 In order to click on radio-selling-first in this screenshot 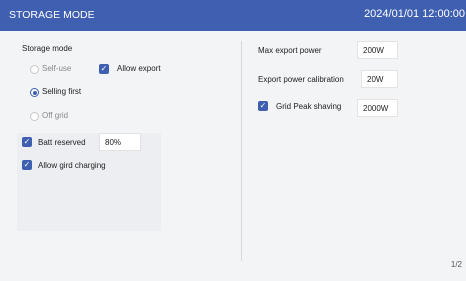, I will do `click(34, 92)`.